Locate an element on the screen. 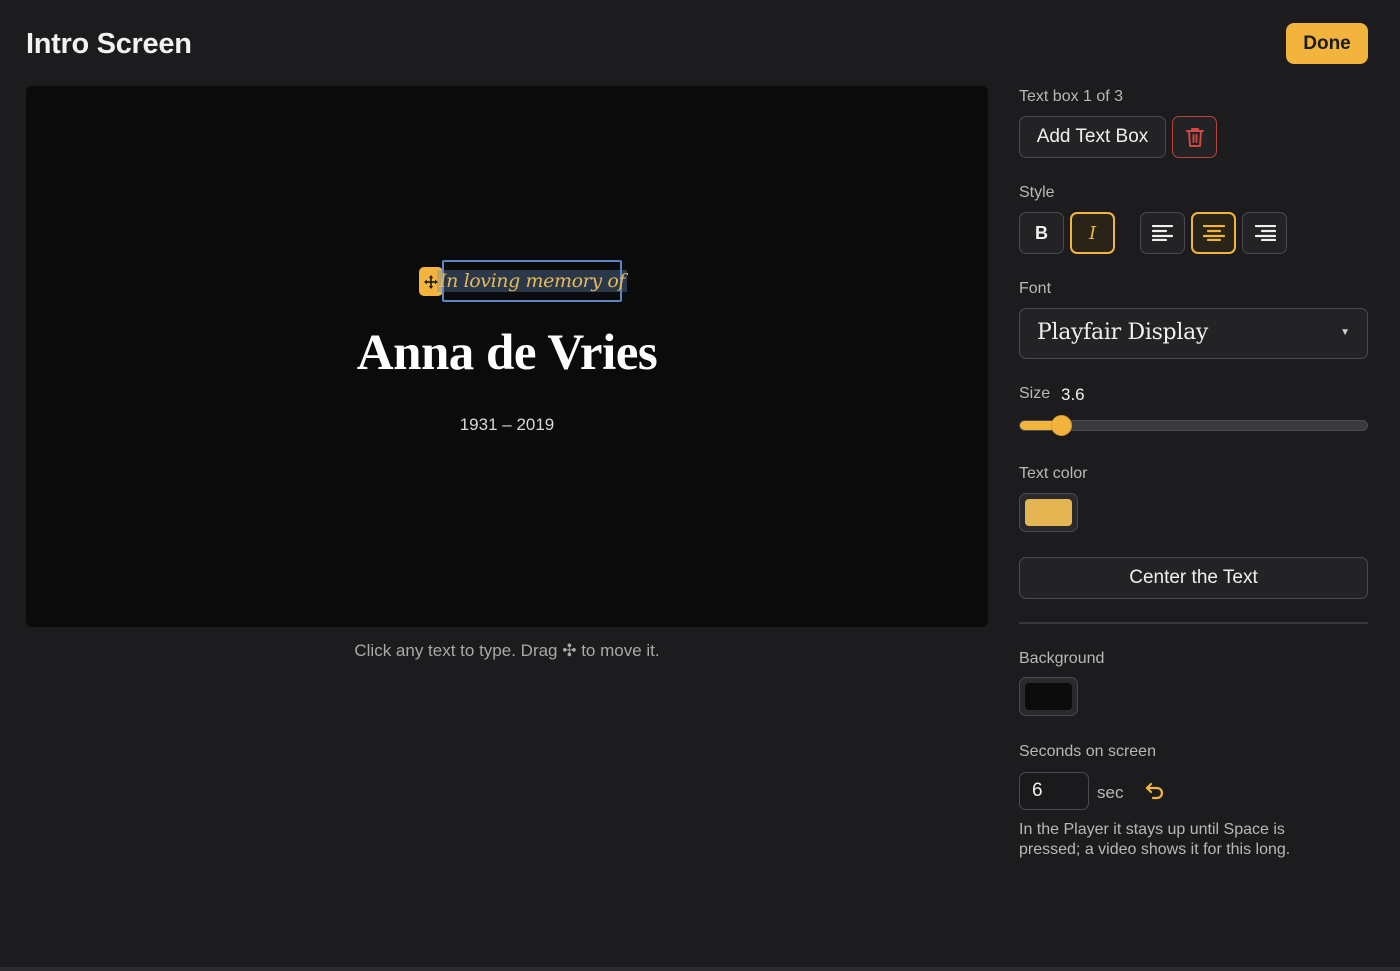 The width and height of the screenshot is (1400, 971). size-value: 3.6 is located at coordinates (1073, 394).